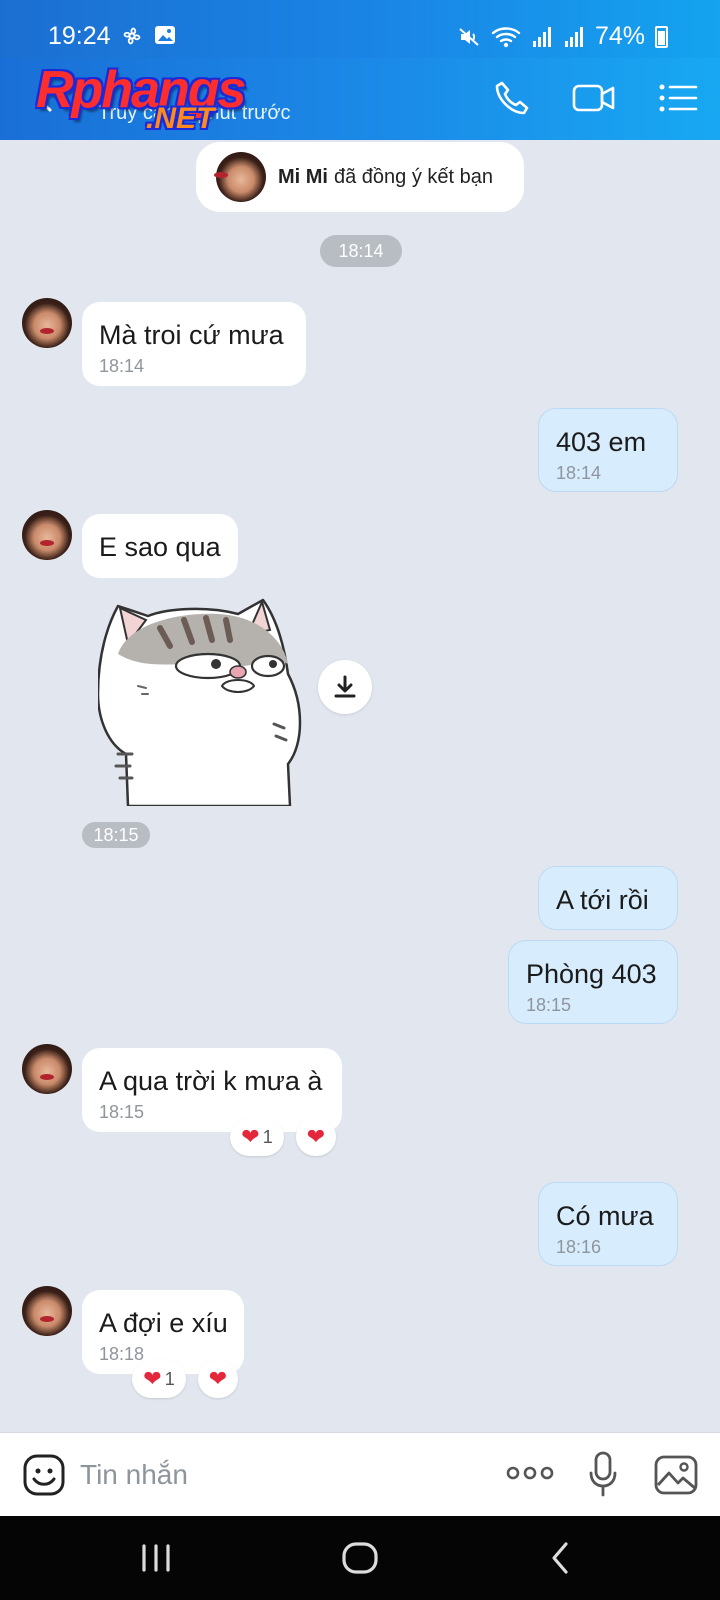 Image resolution: width=720 pixels, height=1600 pixels. What do you see at coordinates (602, 900) in the screenshot?
I see `message-text: A tới rồi` at bounding box center [602, 900].